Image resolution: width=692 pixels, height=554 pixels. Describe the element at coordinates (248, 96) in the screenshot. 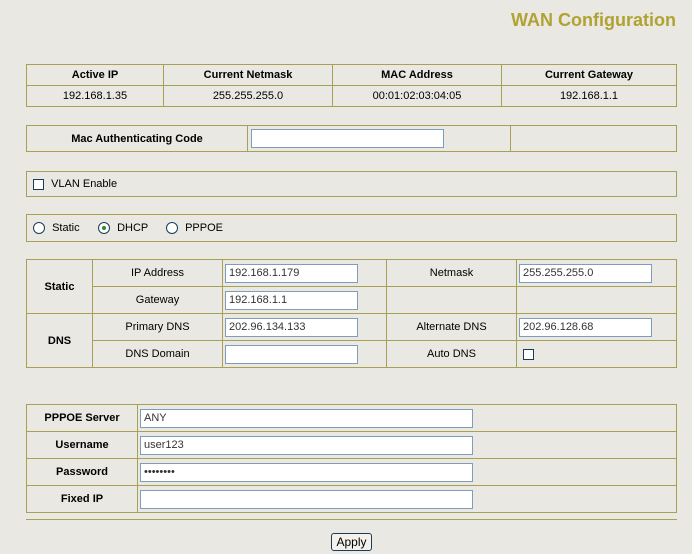

I see `value-current-netmask: 255.255.255.0` at that location.